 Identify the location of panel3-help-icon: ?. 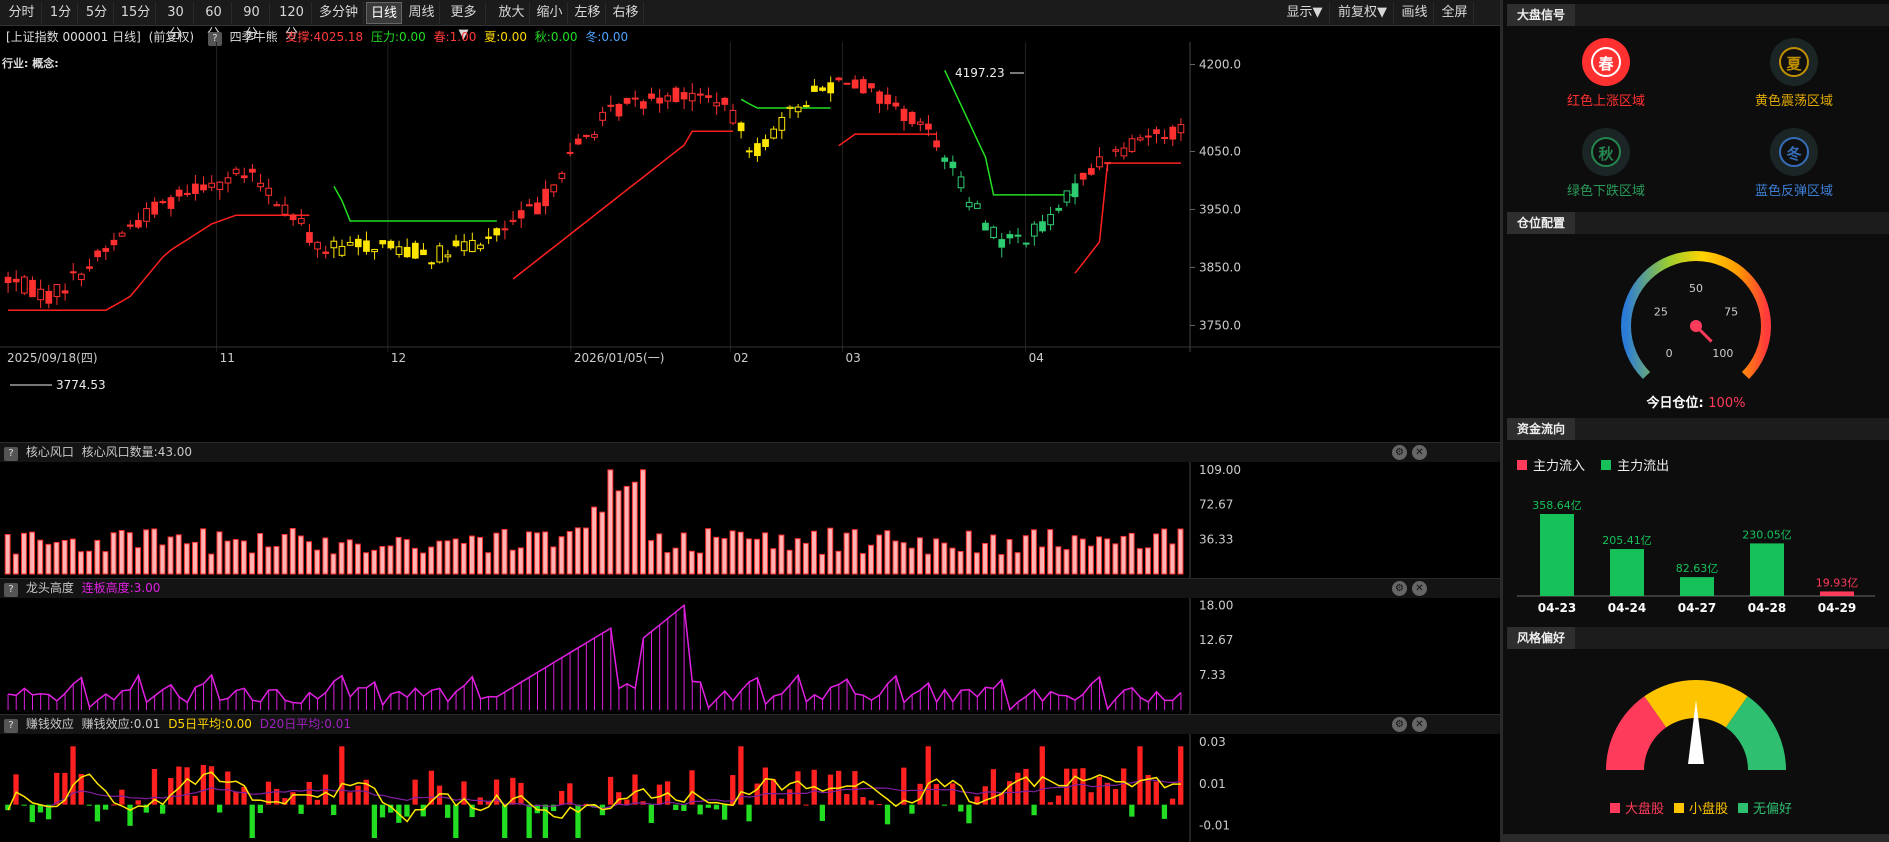
(11, 726).